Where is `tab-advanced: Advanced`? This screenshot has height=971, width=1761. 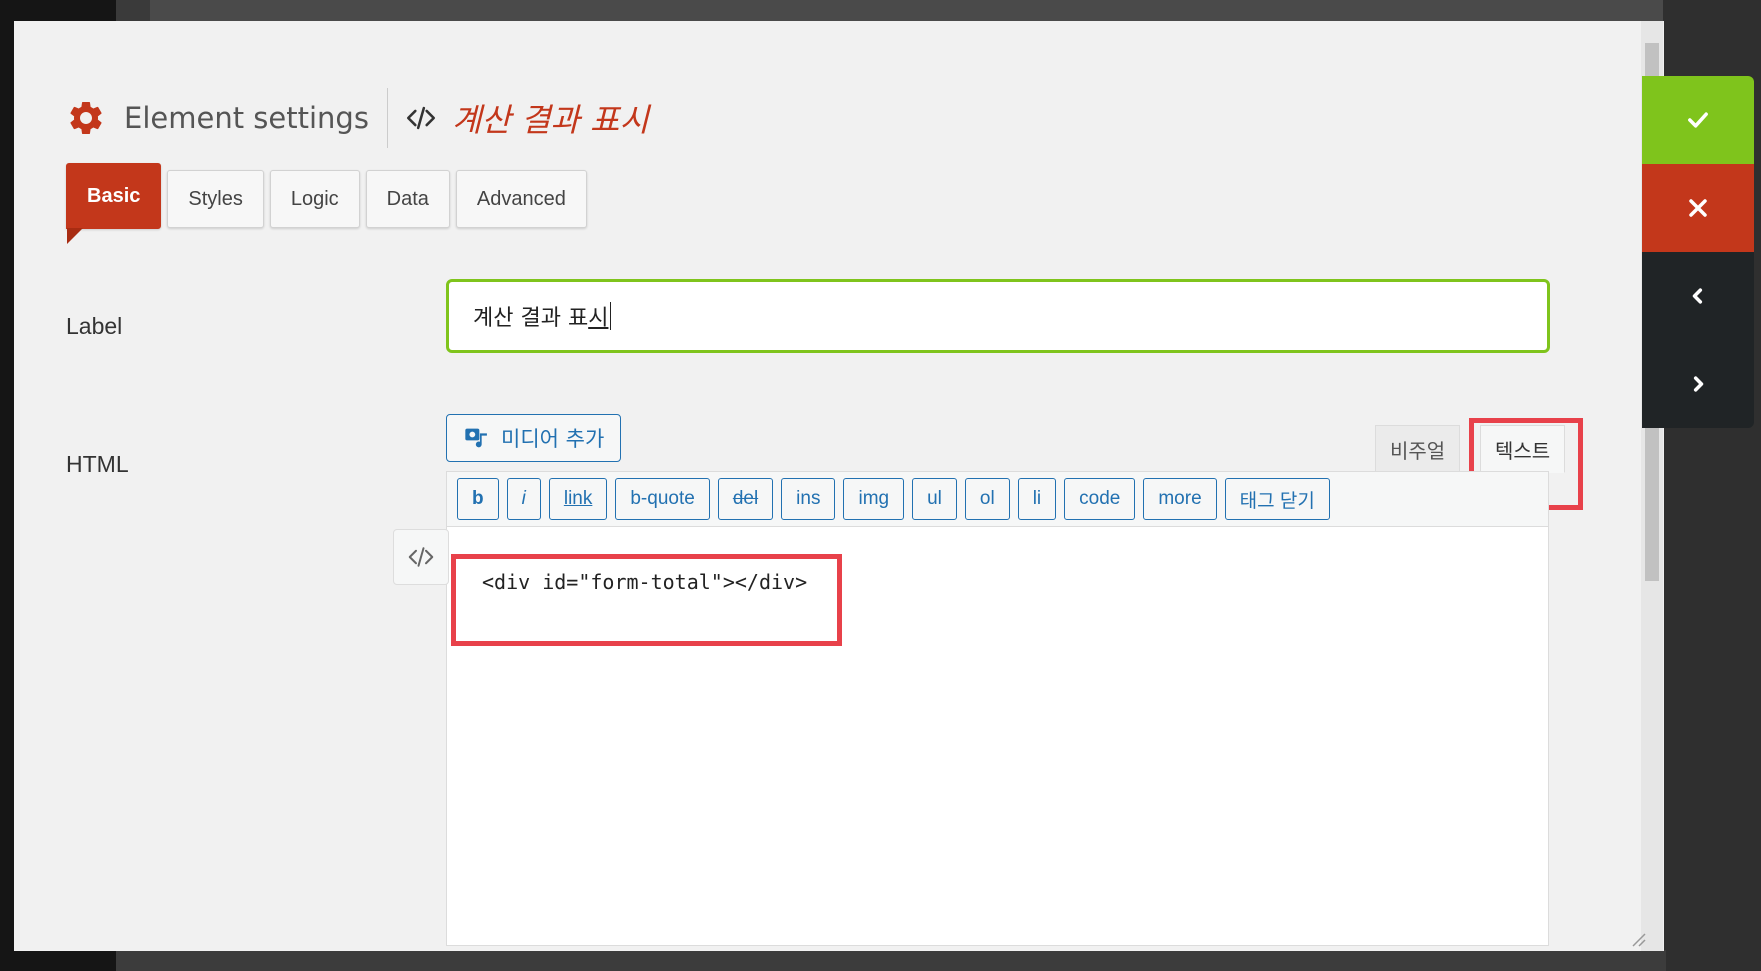
tab-advanced: Advanced is located at coordinates (521, 199).